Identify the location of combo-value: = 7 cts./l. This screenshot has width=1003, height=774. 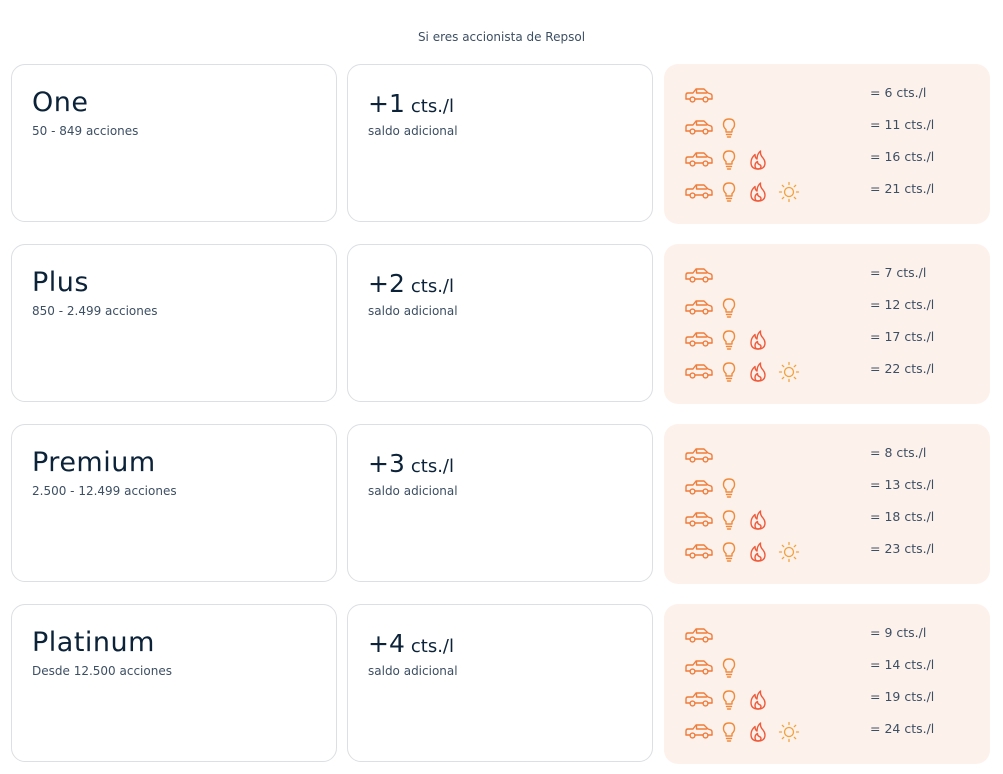
(898, 272).